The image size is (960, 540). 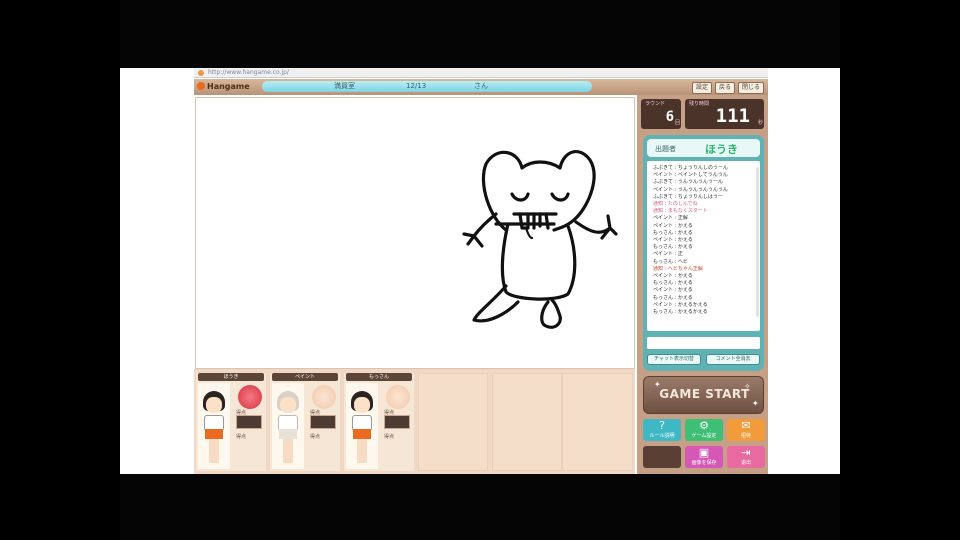 What do you see at coordinates (480, 34) in the screenshot?
I see `letterbox-top` at bounding box center [480, 34].